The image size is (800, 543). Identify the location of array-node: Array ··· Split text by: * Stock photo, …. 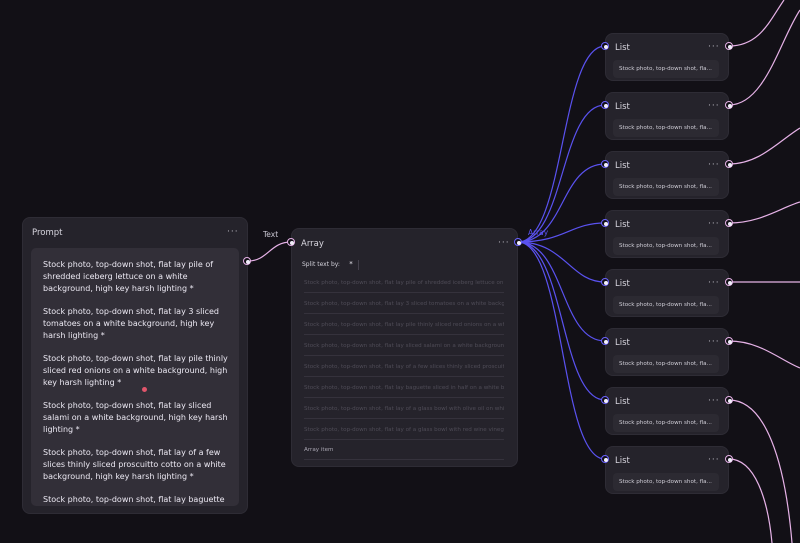
(404, 347).